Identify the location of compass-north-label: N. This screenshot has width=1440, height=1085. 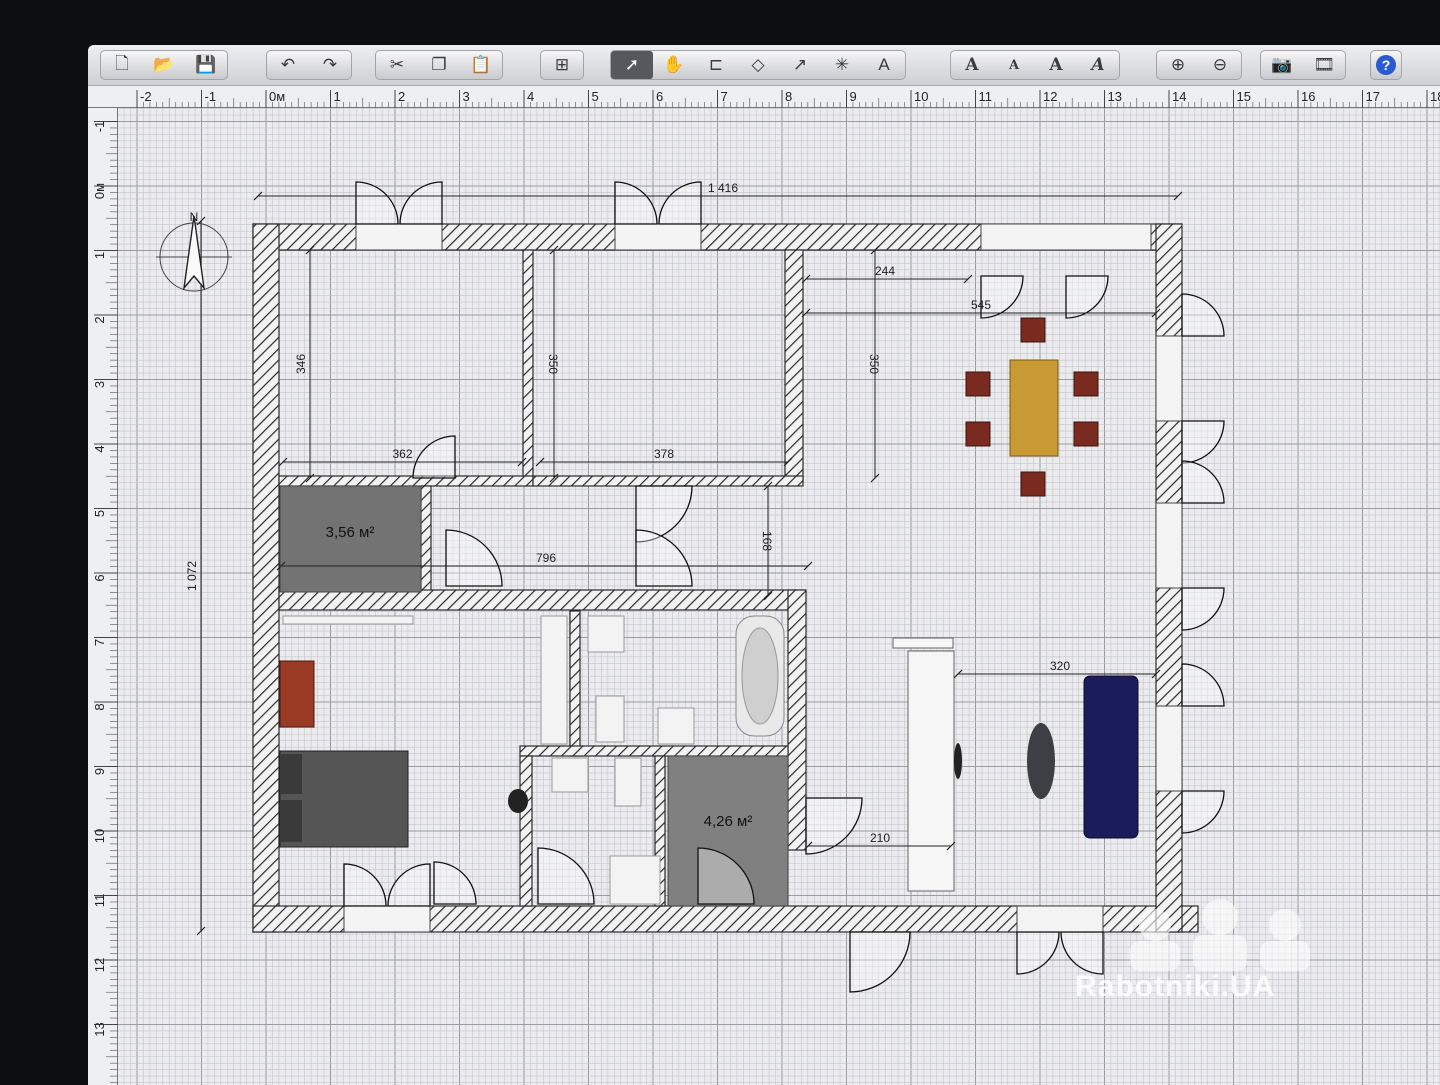
(194, 217).